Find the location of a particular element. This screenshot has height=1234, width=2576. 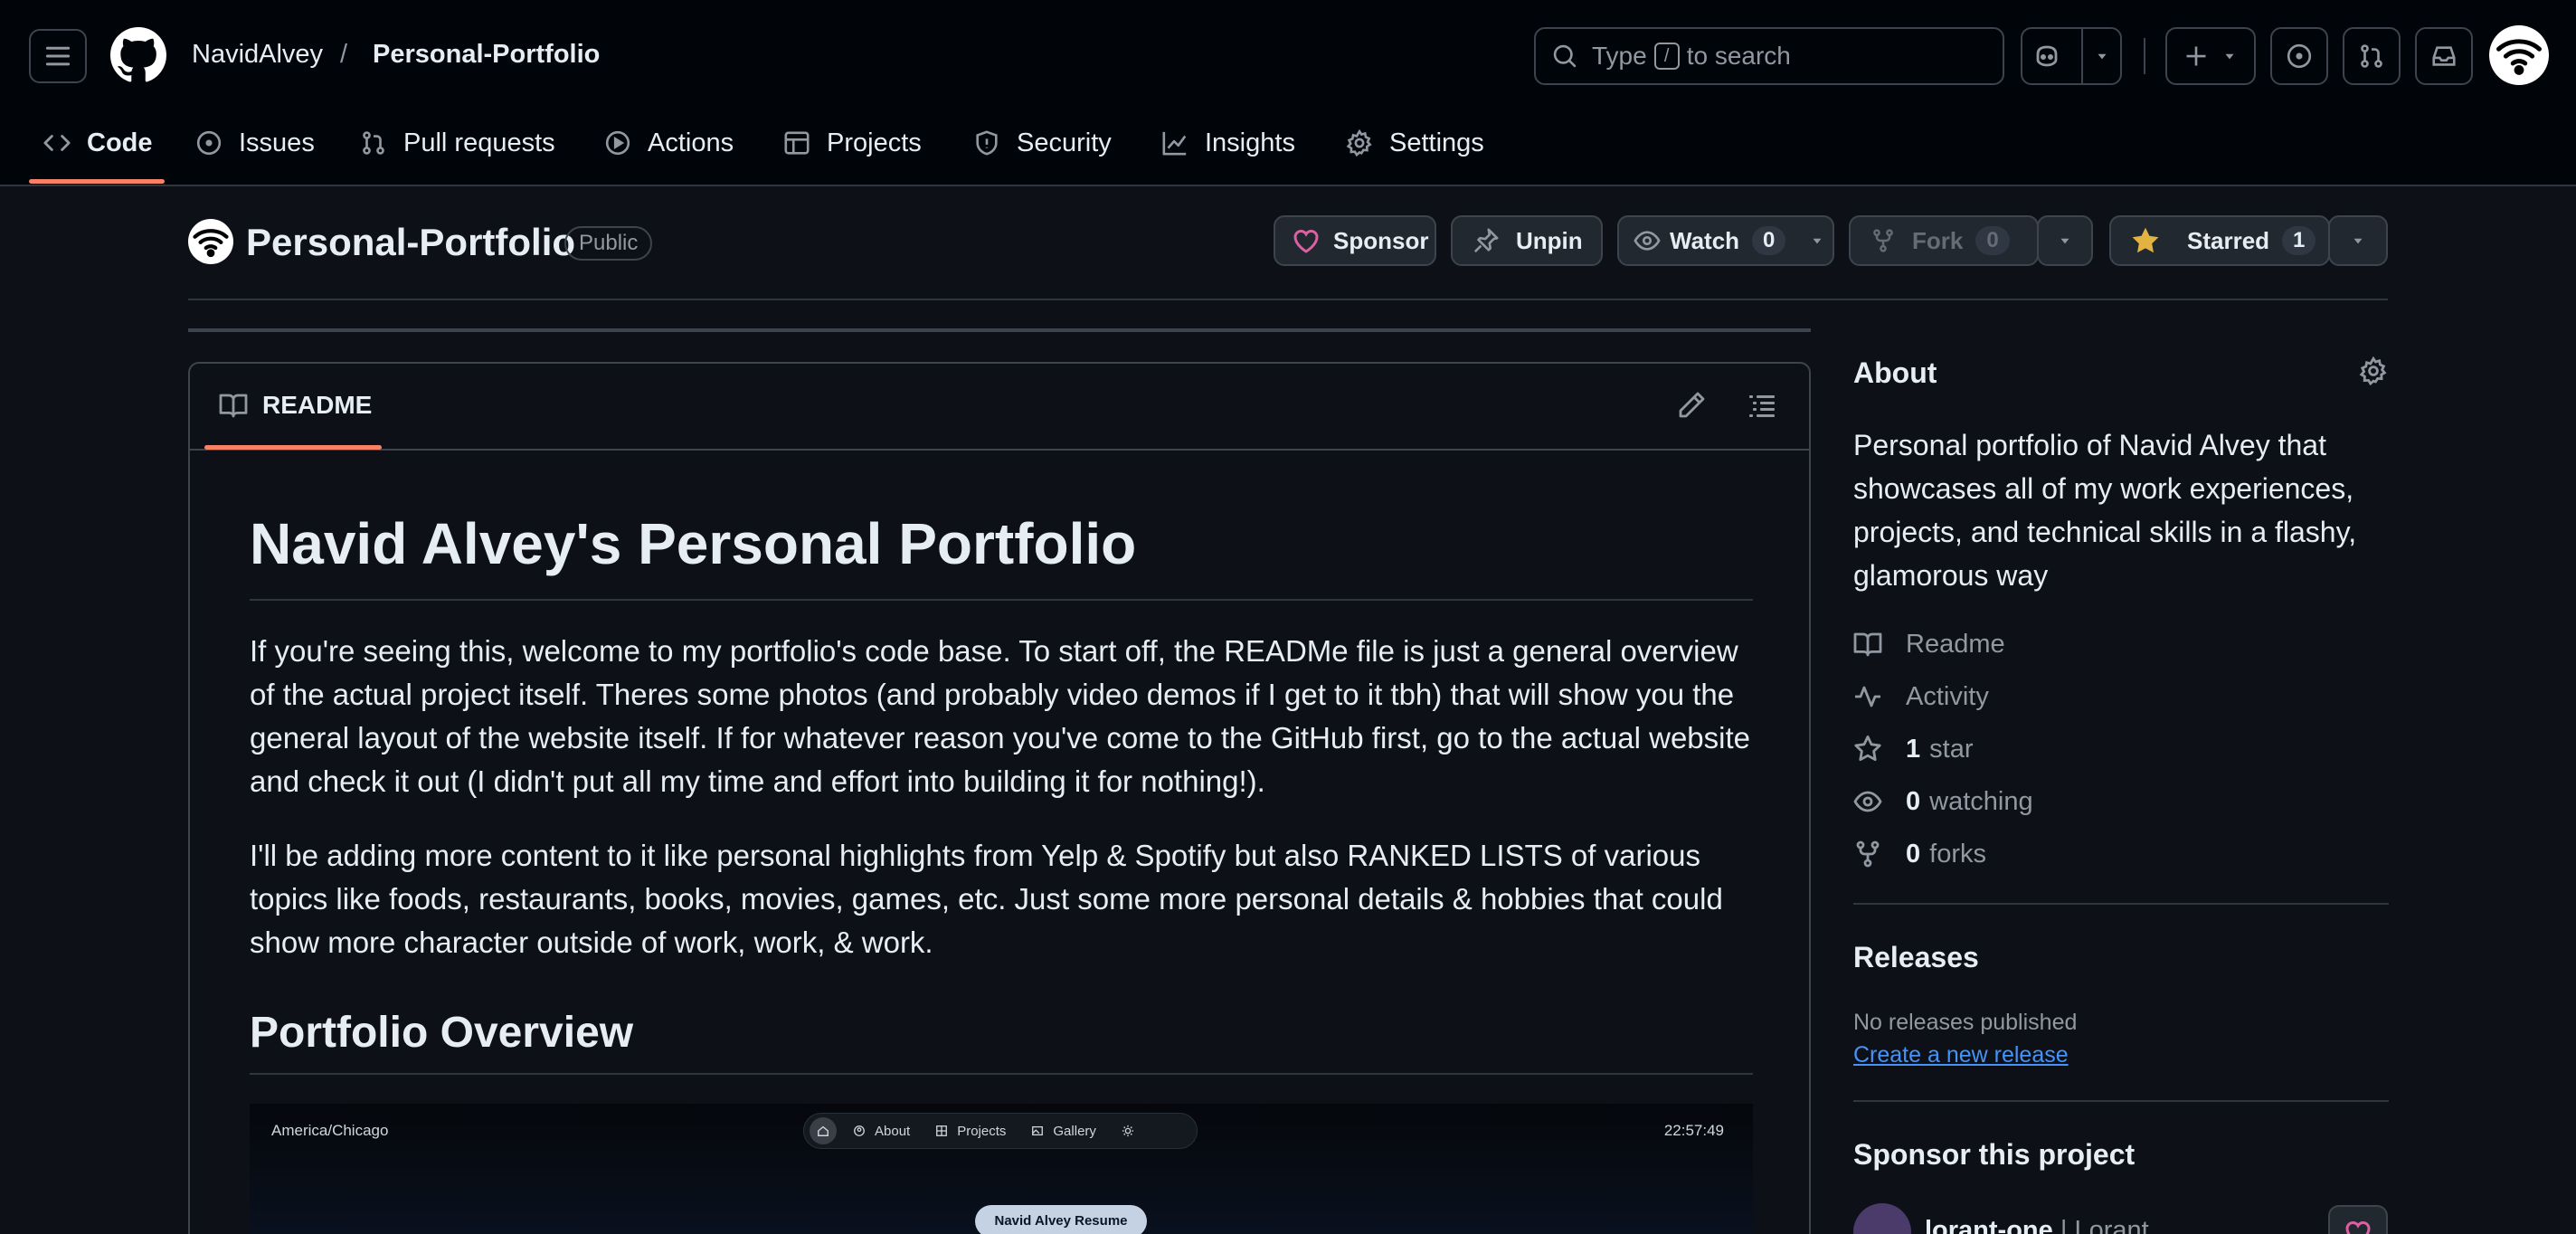

sponsor-title: Sponsor this project is located at coordinates (1995, 1154).